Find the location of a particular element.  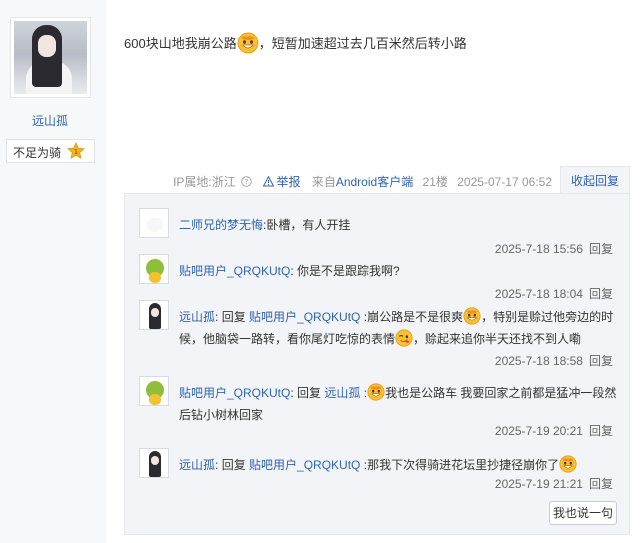

author-title-badge: 不足为骑 1 is located at coordinates (50, 151).